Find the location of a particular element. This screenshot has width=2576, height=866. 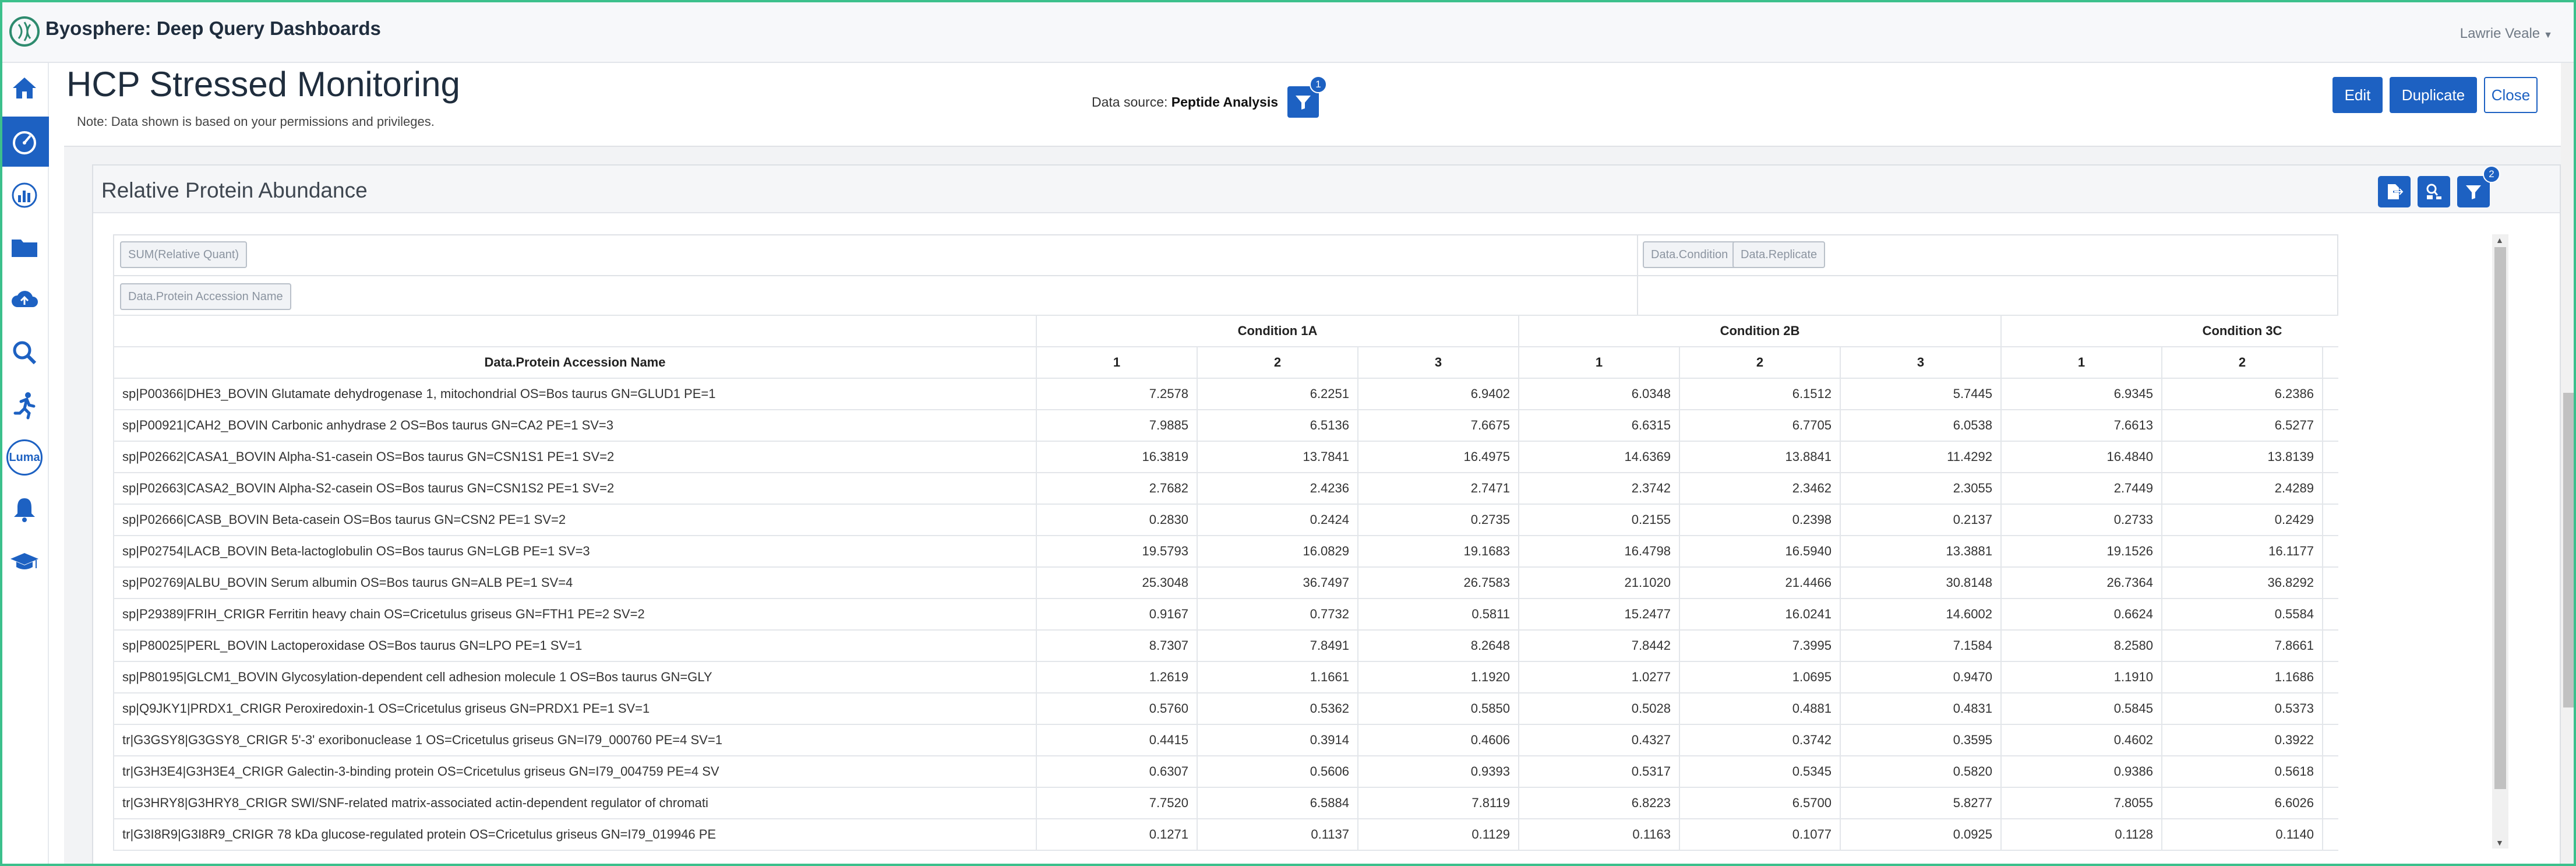

sidebar-item-activity is located at coordinates (24, 405).